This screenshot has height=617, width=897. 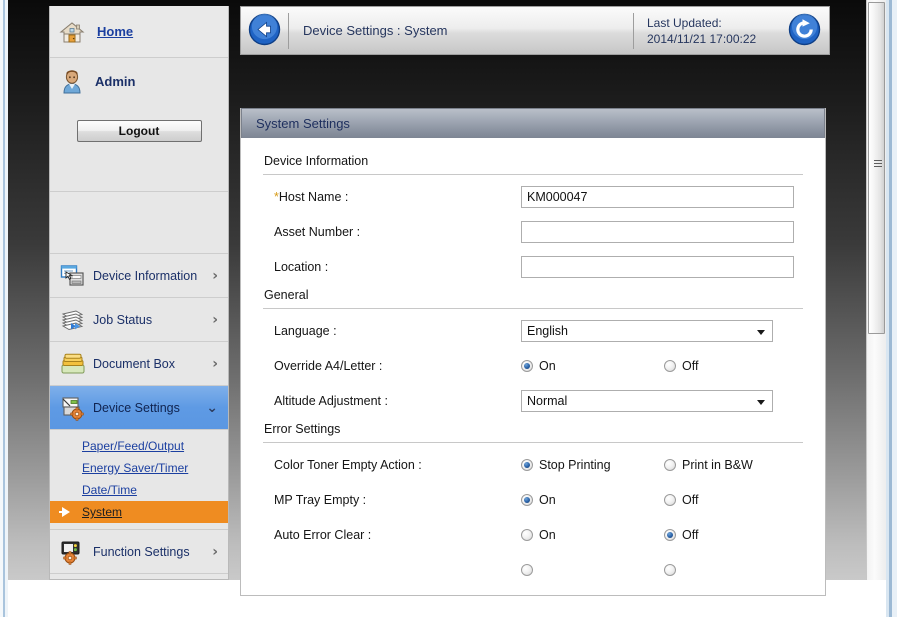 I want to click on window-left-border-inner, so click(x=6, y=308).